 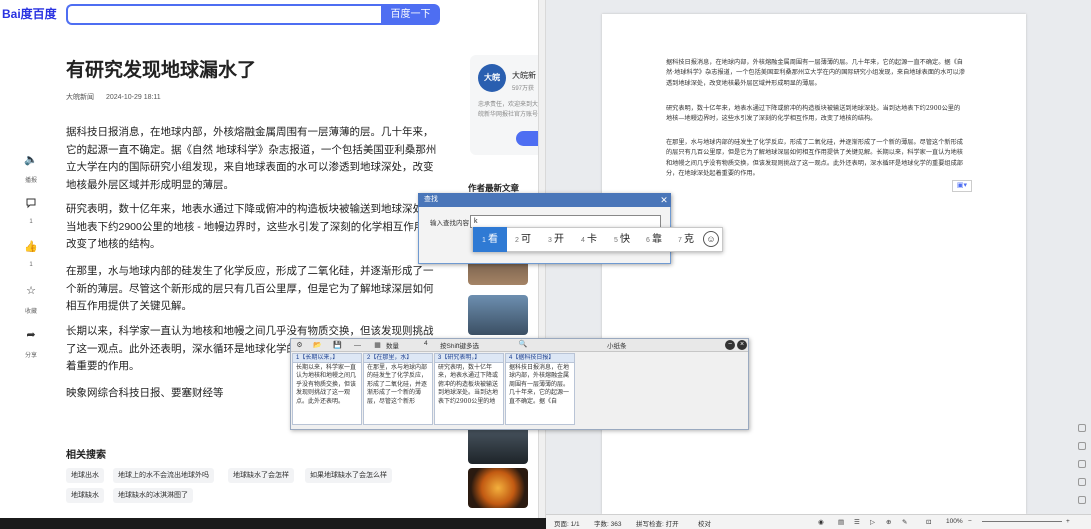 What do you see at coordinates (273, 523) in the screenshot?
I see `taskbar` at bounding box center [273, 523].